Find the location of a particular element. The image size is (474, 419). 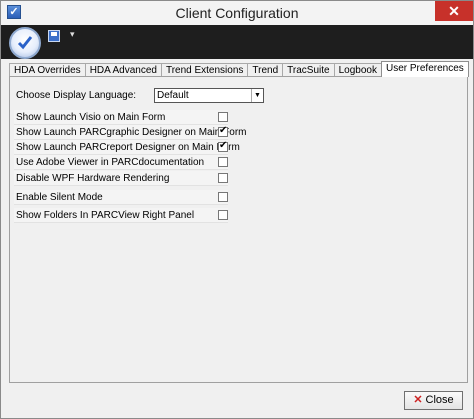

tab-trend-extensions: Trend Extensions is located at coordinates (204, 70).